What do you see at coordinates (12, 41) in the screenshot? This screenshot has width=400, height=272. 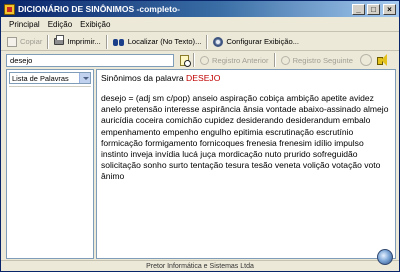 I see `copy-icon` at bounding box center [12, 41].